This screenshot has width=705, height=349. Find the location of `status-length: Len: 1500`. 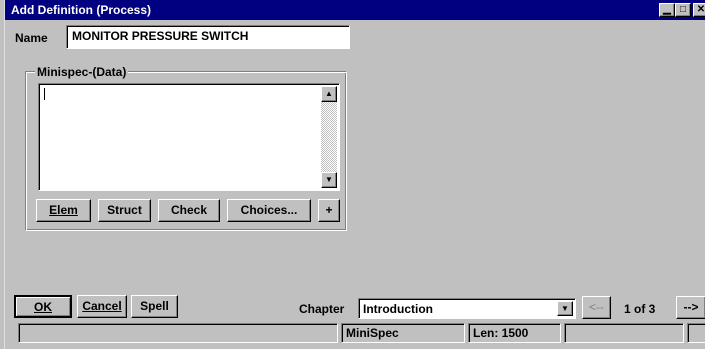

status-length: Len: 1500 is located at coordinates (514, 333).